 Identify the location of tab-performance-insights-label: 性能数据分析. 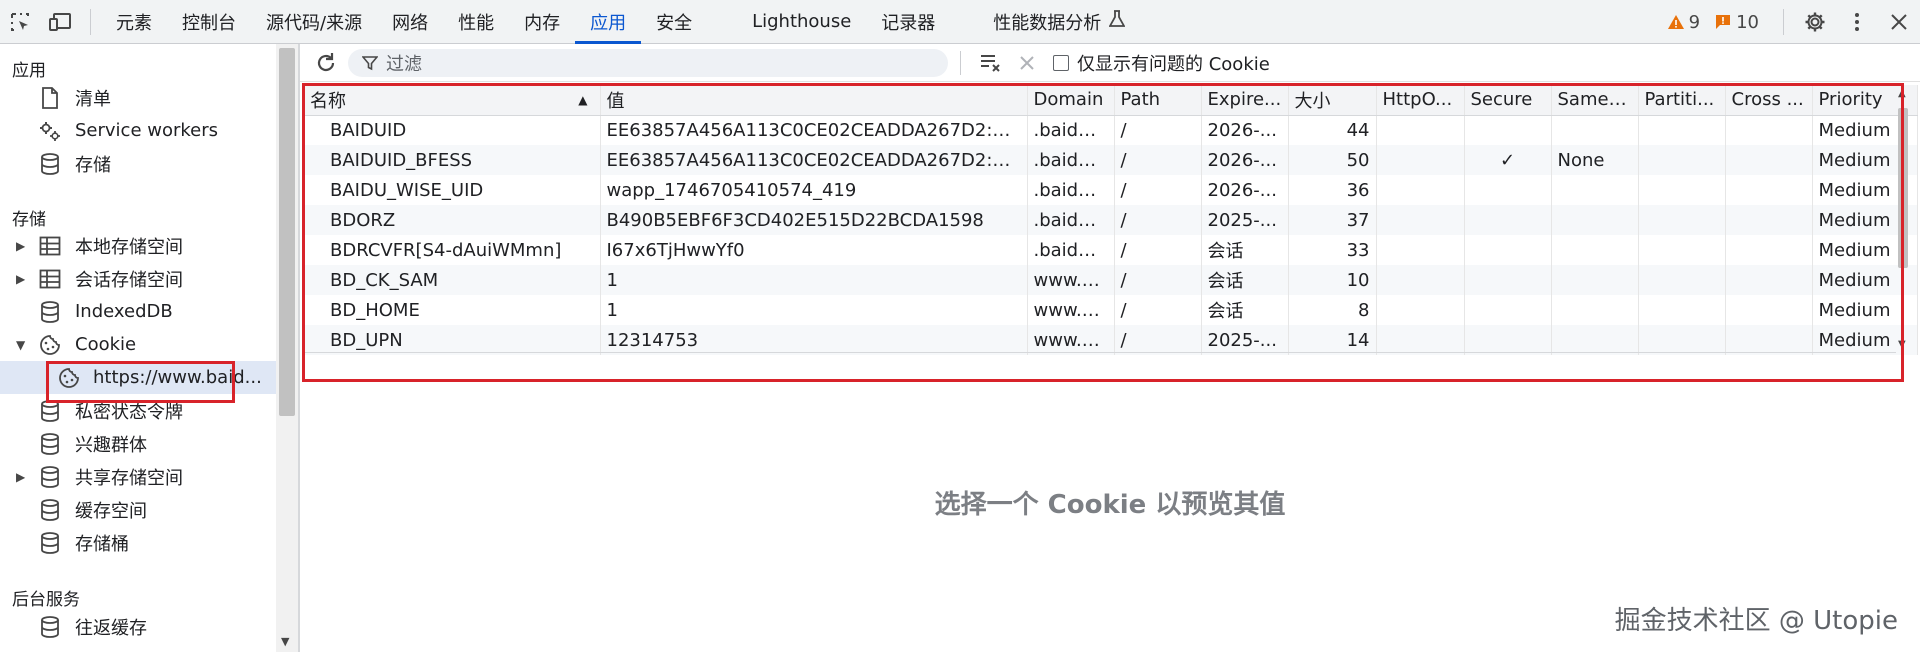
(1047, 23).